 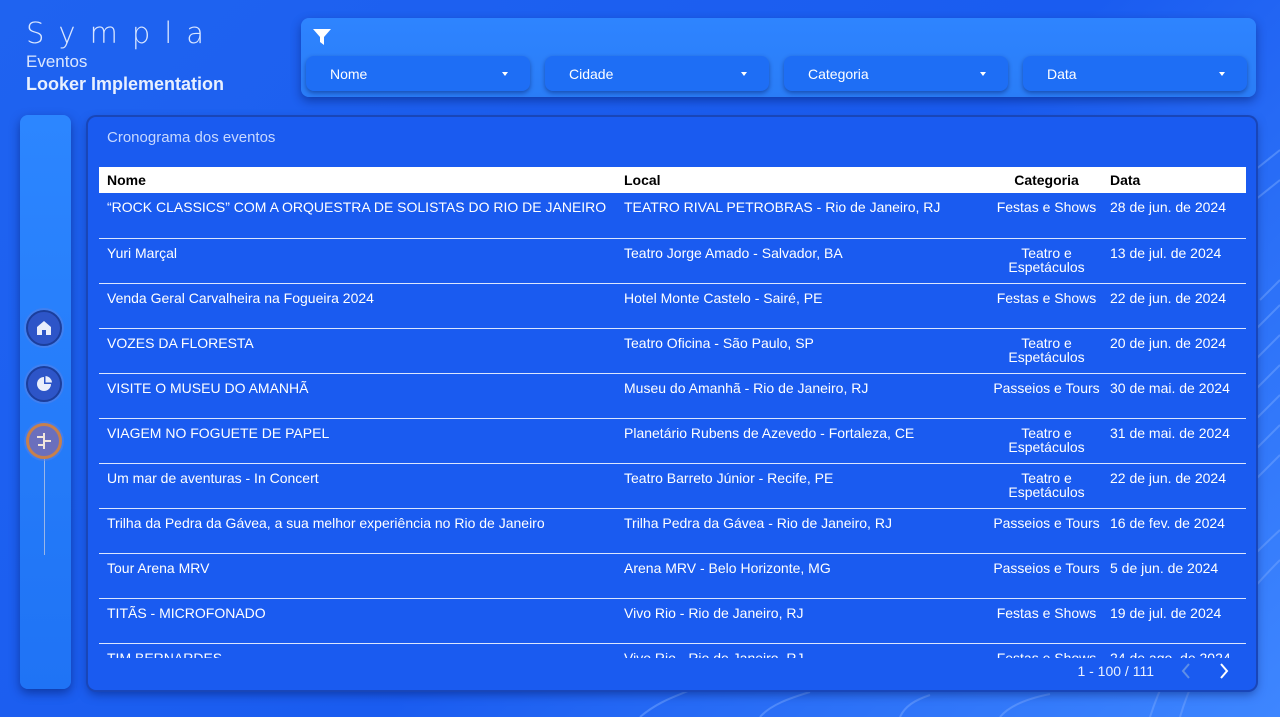 What do you see at coordinates (357, 650) in the screenshot?
I see `cell-nome: TIM BERNARDES` at bounding box center [357, 650].